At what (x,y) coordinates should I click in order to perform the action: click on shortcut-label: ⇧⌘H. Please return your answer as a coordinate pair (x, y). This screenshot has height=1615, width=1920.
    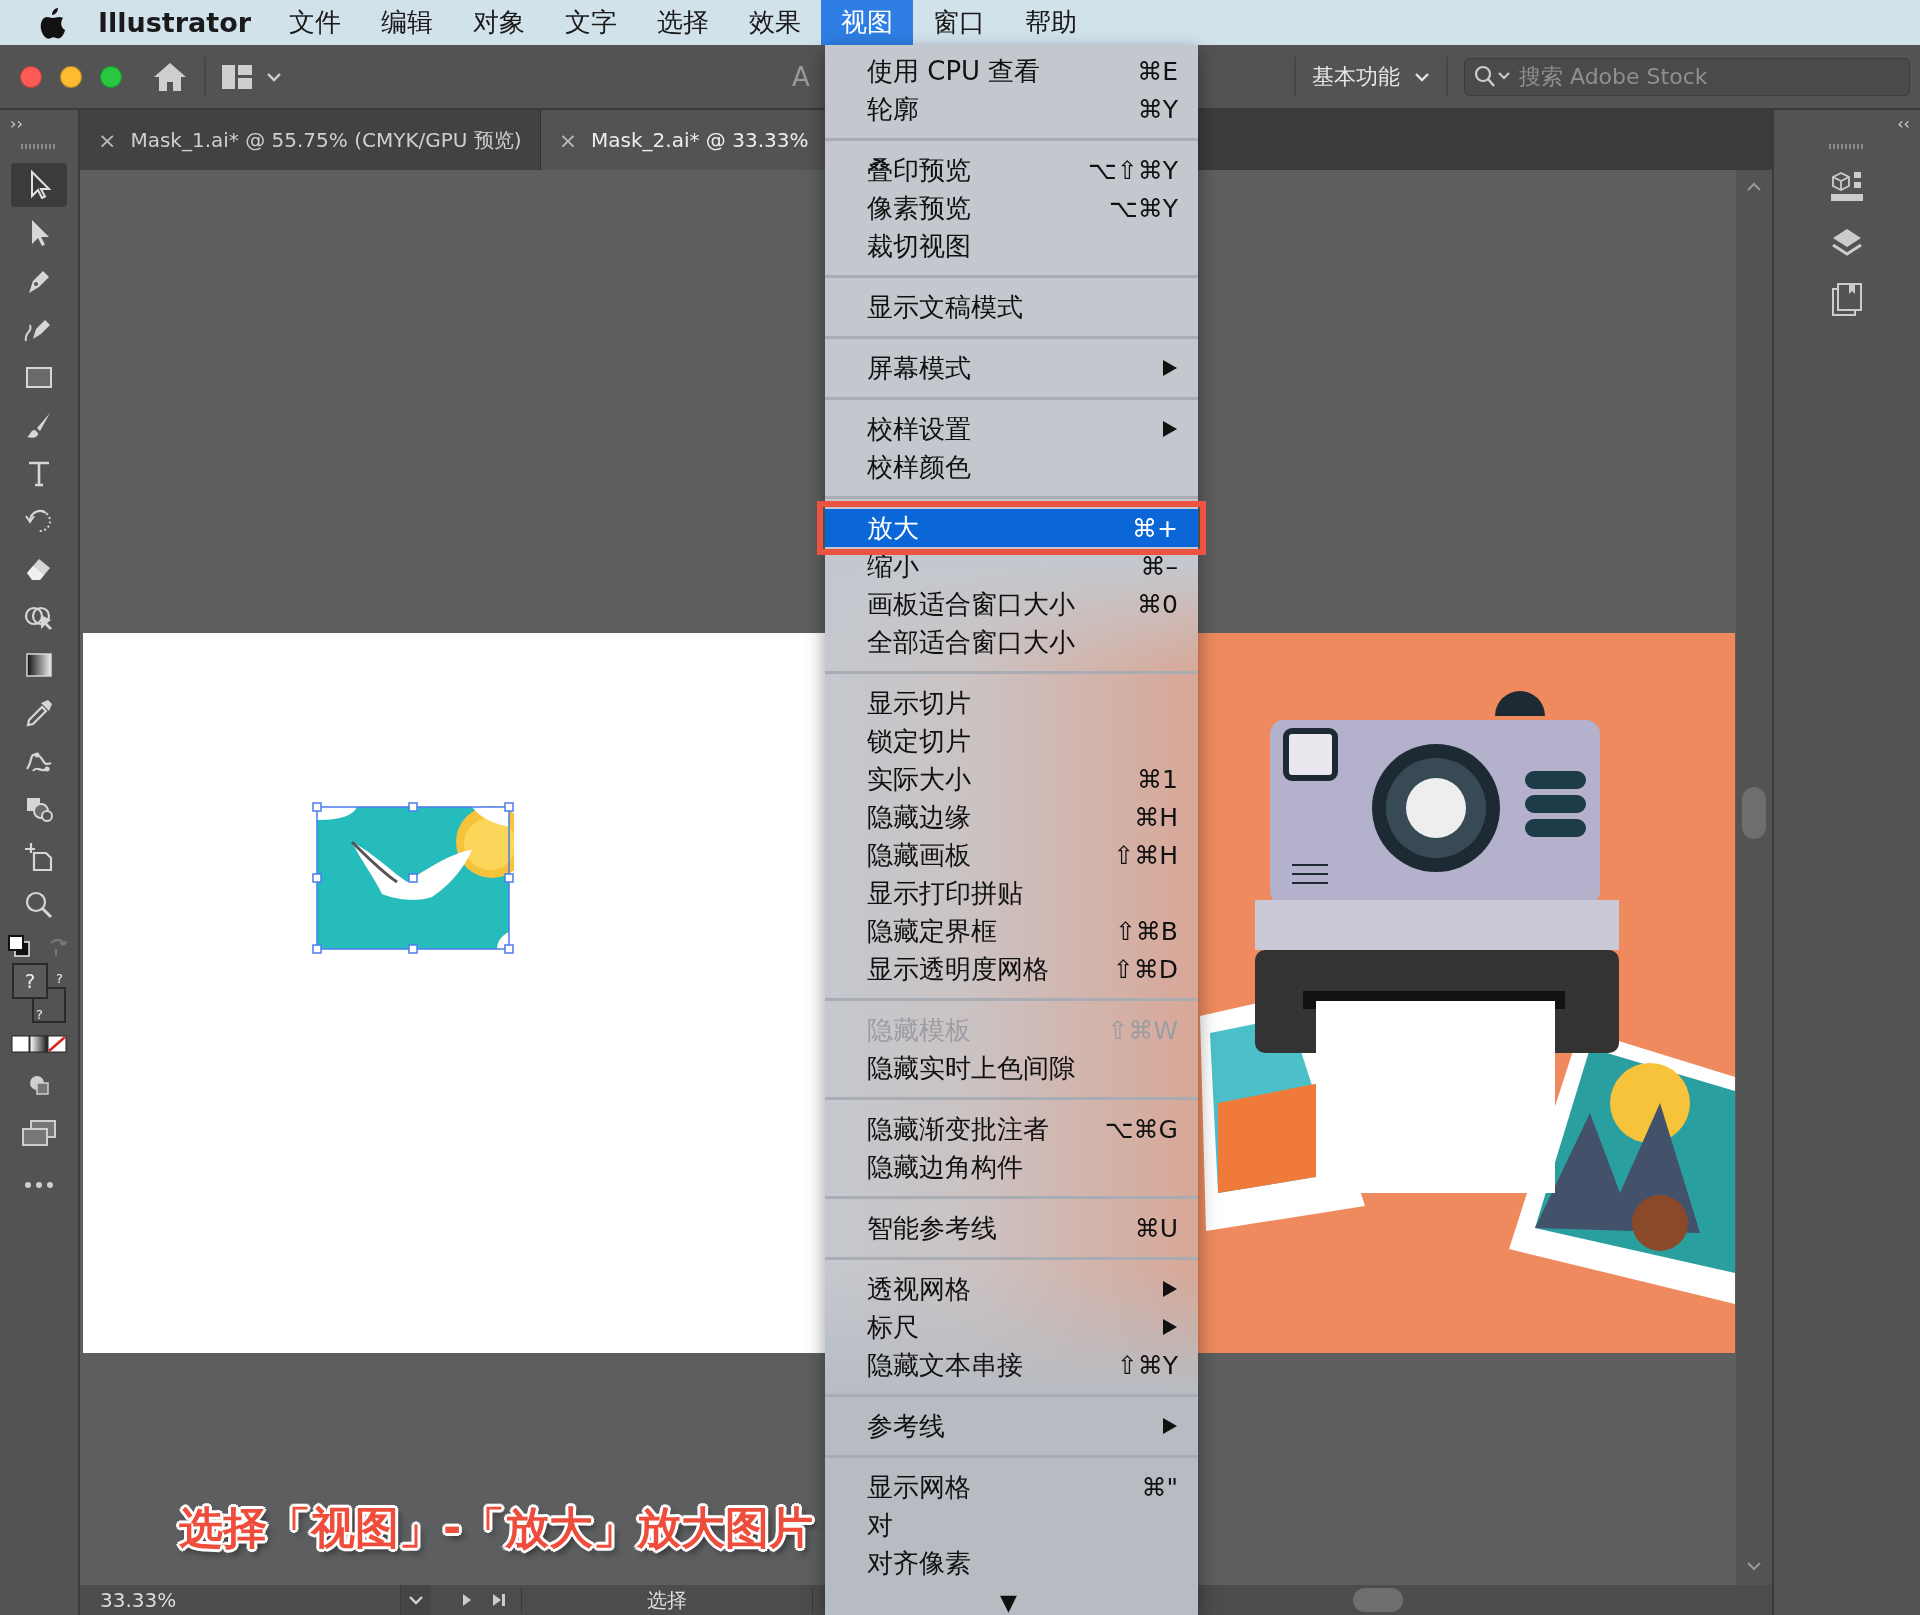
    Looking at the image, I should click on (1145, 855).